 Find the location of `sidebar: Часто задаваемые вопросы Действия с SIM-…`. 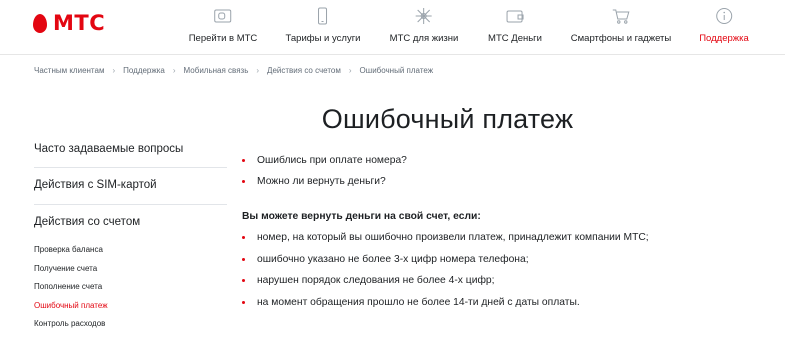

sidebar: Часто задаваемые вопросы Действия с SIM-… is located at coordinates (130, 239).